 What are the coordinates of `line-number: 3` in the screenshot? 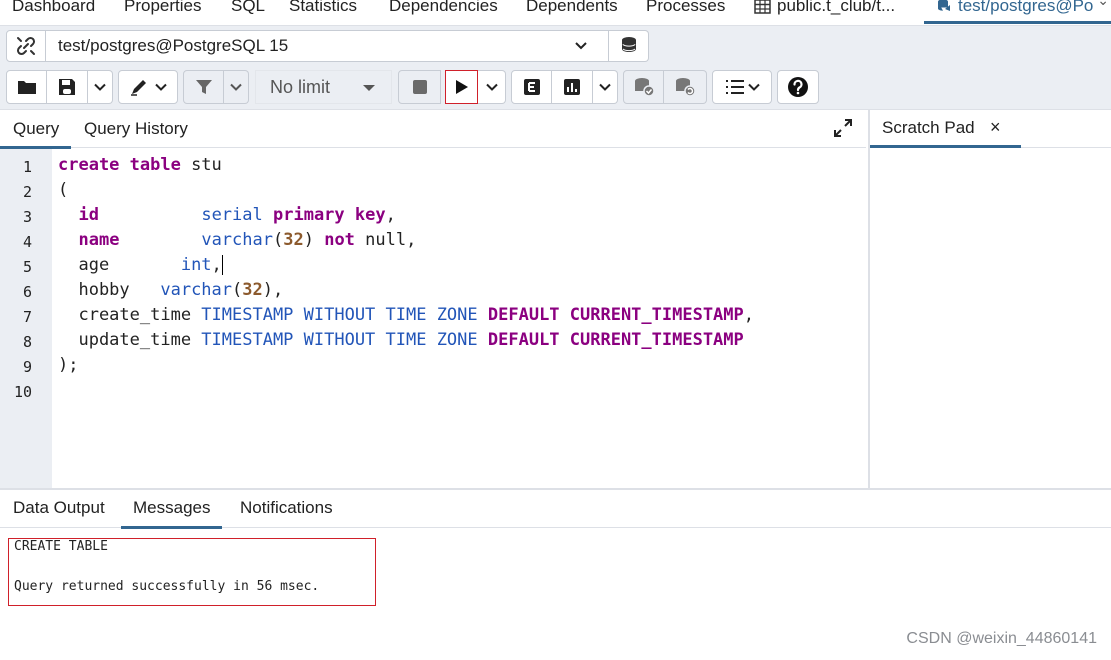 It's located at (27, 217).